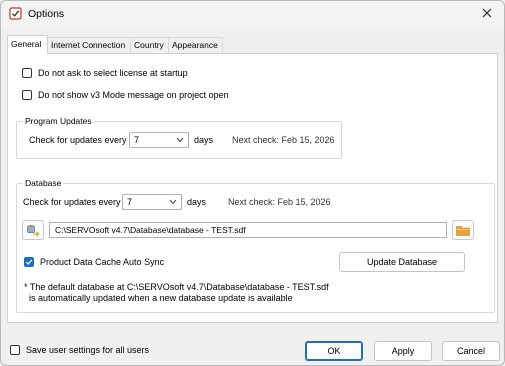 Image resolution: width=505 pixels, height=366 pixels. I want to click on tab-general: General, so click(27, 44).